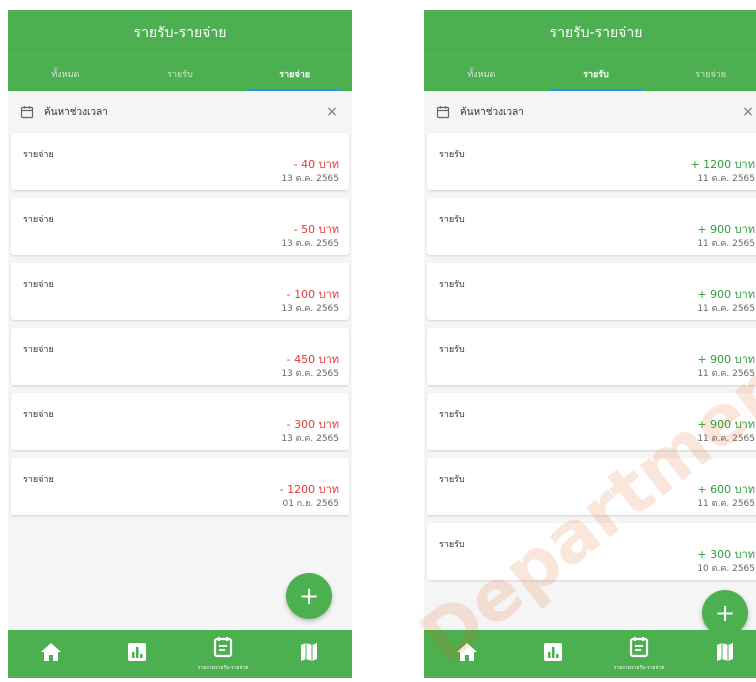 The width and height of the screenshot is (756, 682). Describe the element at coordinates (180, 161) in the screenshot. I see `list-item: รายจ่าย - 40 บาท 13 ต.ค. 2565` at that location.